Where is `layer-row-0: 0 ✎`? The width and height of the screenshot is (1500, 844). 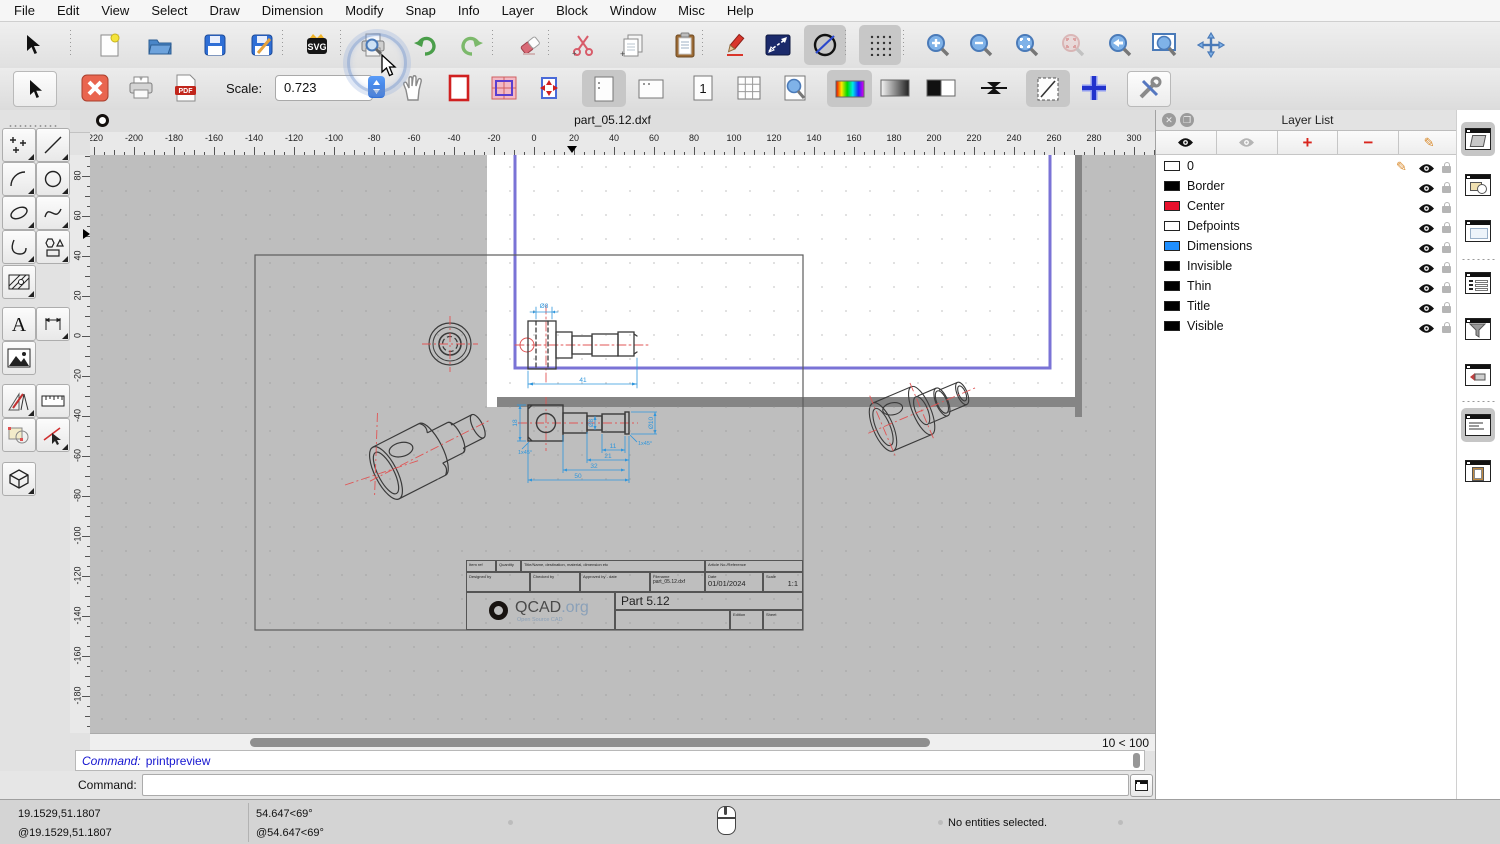
layer-row-0: 0 ✎ is located at coordinates (1307, 166).